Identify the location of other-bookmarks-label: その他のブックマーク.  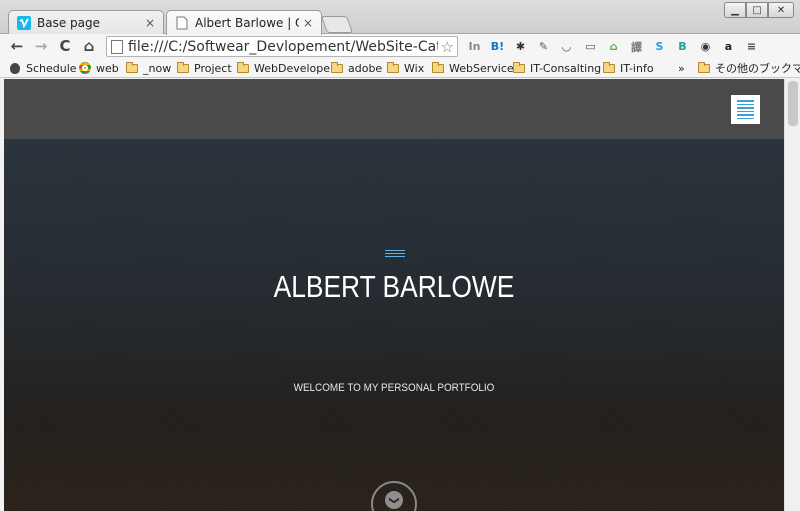
(757, 68).